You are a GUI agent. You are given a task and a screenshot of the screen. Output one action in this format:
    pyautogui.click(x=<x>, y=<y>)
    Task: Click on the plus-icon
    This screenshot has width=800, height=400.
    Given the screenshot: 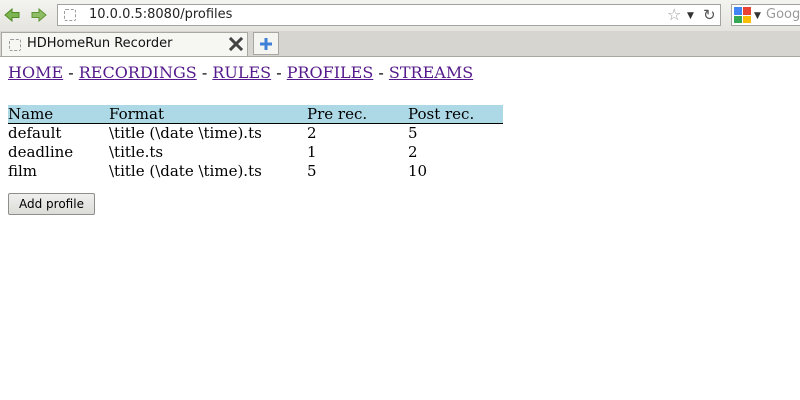 What is the action you would take?
    pyautogui.click(x=266, y=43)
    